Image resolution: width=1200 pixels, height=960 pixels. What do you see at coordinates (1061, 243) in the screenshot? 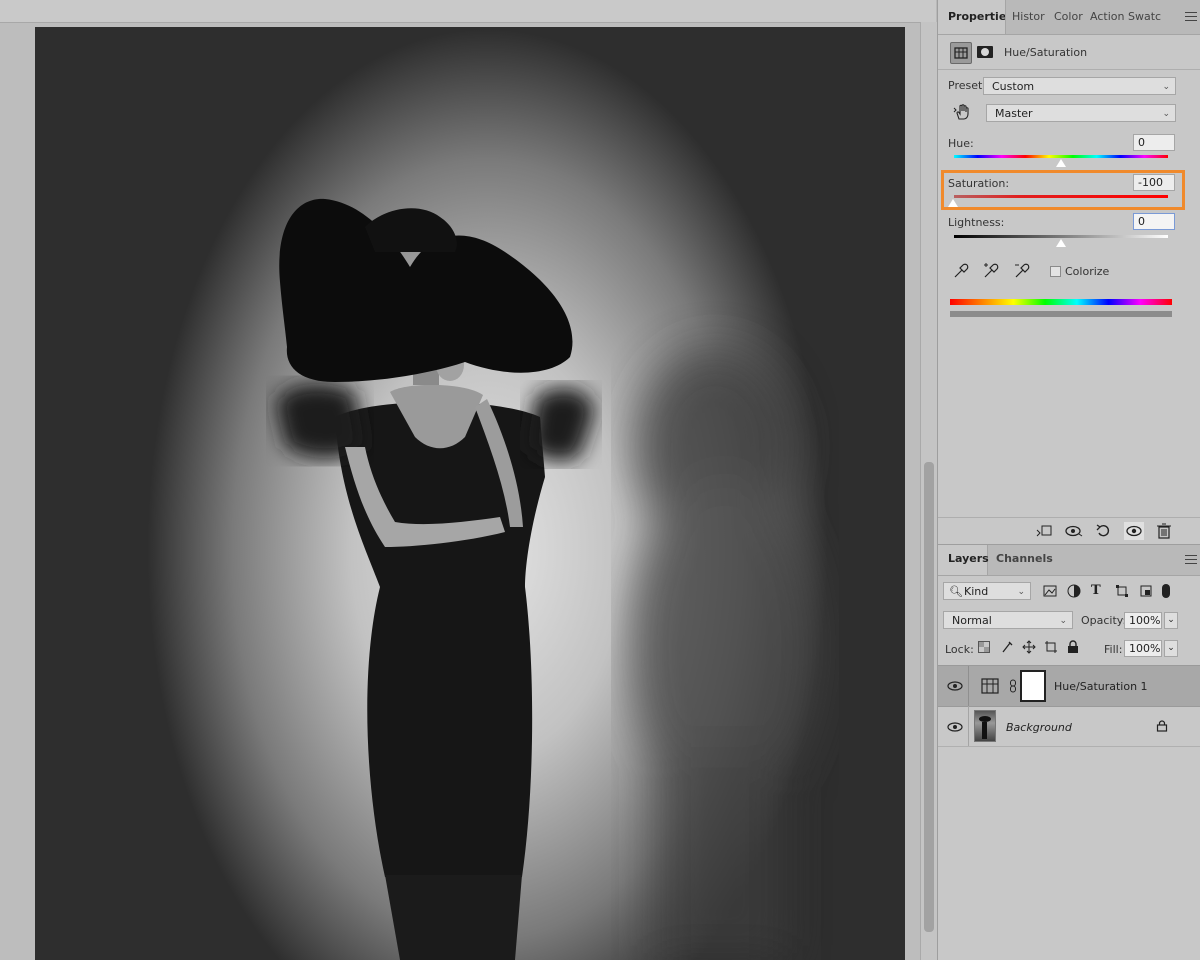
I see `lightness-slider-handle` at bounding box center [1061, 243].